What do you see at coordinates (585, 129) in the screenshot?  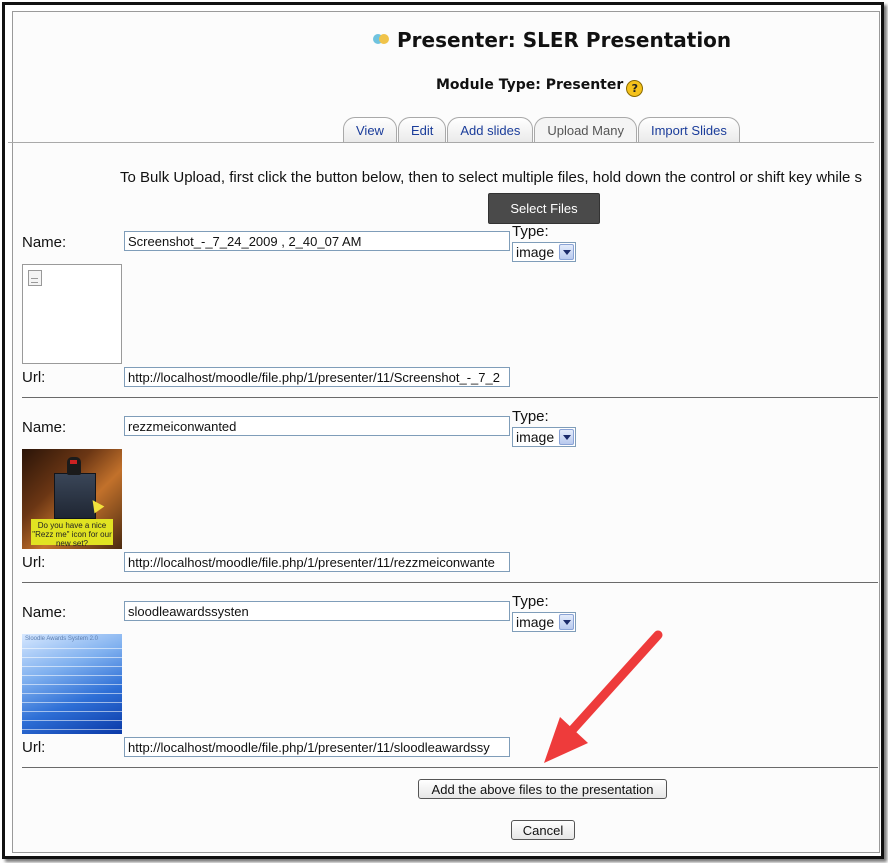 I see `tab-upload-many: Upload Many` at bounding box center [585, 129].